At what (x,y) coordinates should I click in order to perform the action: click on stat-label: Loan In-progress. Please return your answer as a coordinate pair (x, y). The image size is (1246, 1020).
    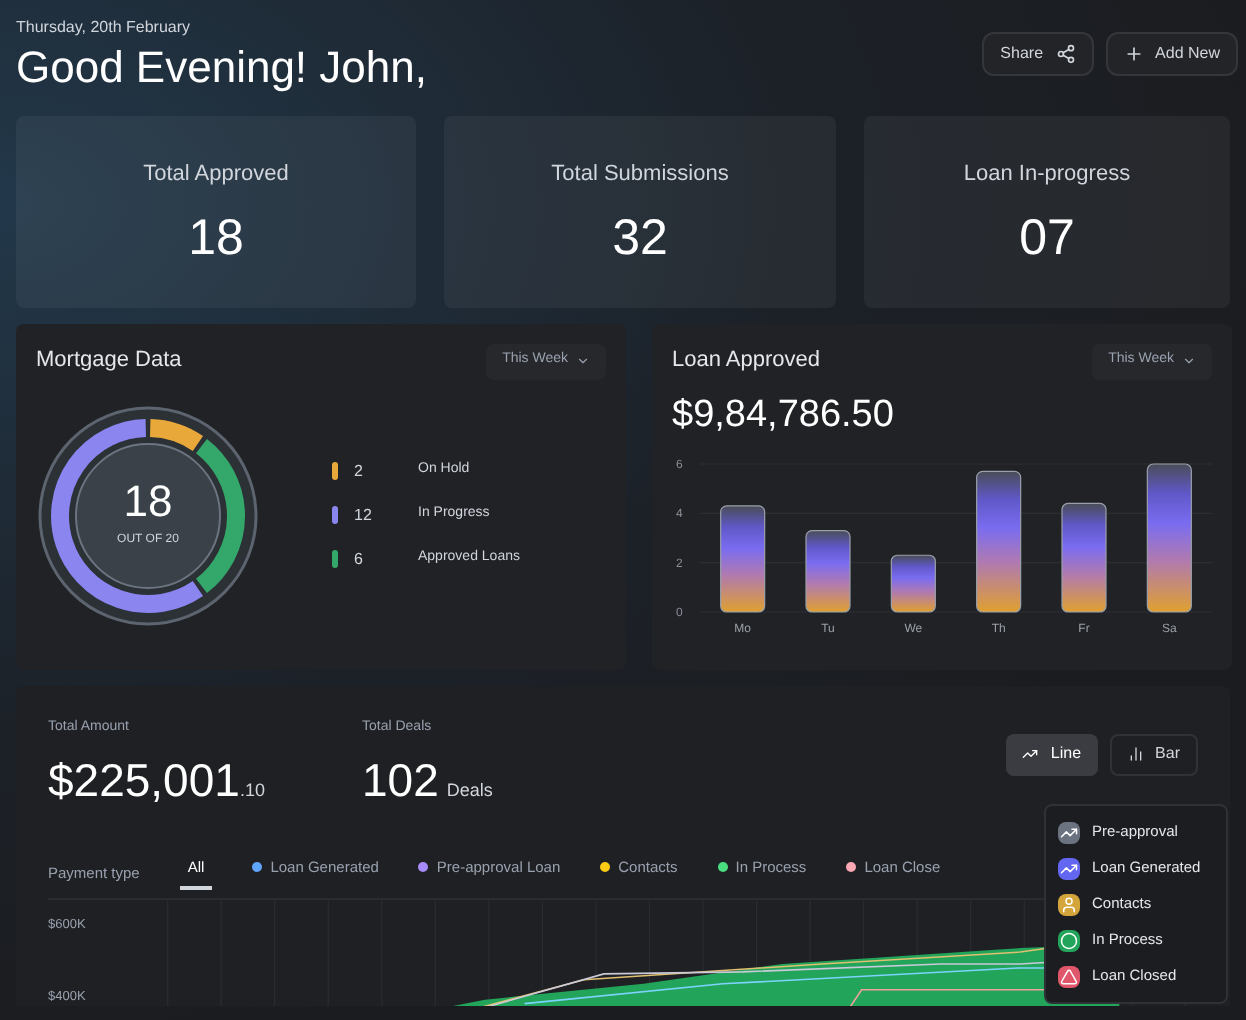
    Looking at the image, I should click on (1047, 174).